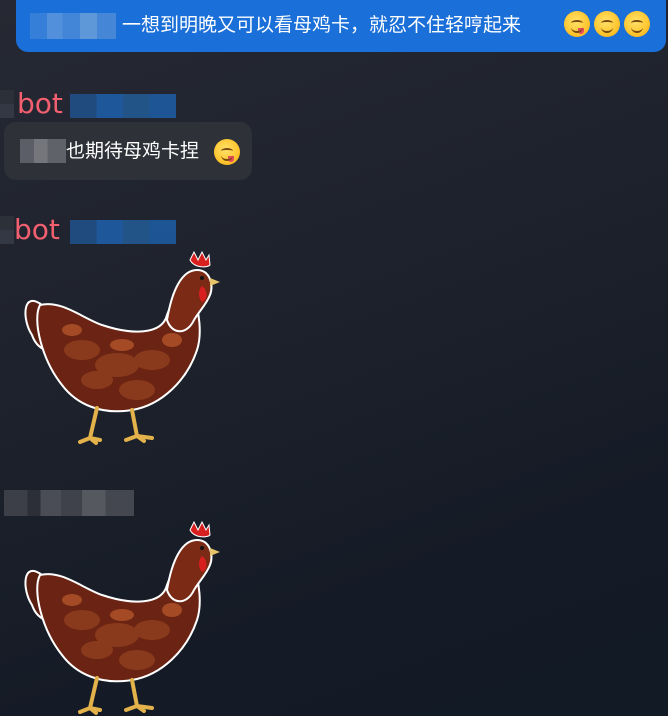 The image size is (668, 716). Describe the element at coordinates (69, 503) in the screenshot. I see `sender-blurred` at that location.